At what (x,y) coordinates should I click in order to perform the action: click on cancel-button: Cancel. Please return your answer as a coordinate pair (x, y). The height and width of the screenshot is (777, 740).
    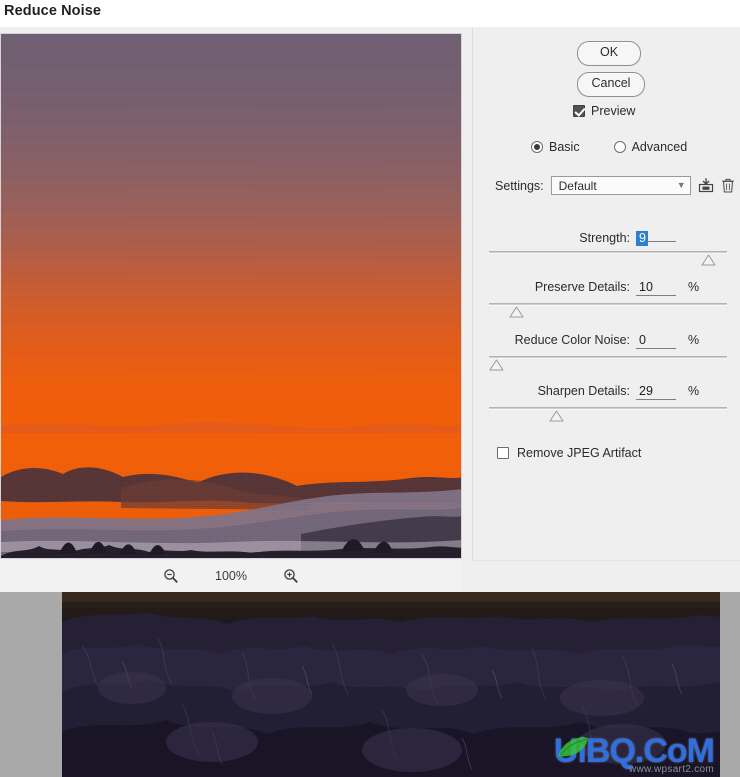
    Looking at the image, I should click on (611, 84).